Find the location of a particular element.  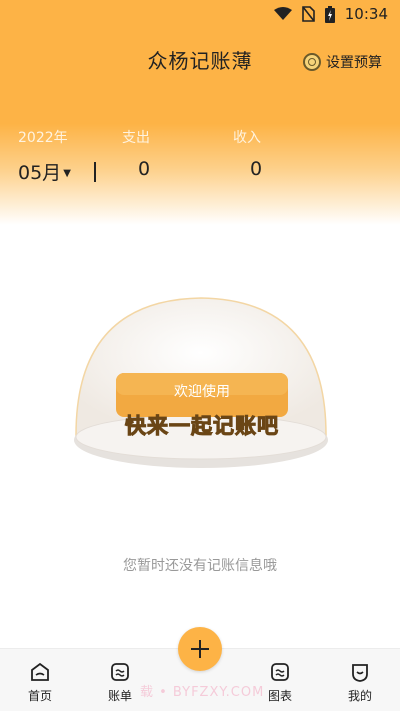

caret-down-icon: ▼ is located at coordinates (67, 173).